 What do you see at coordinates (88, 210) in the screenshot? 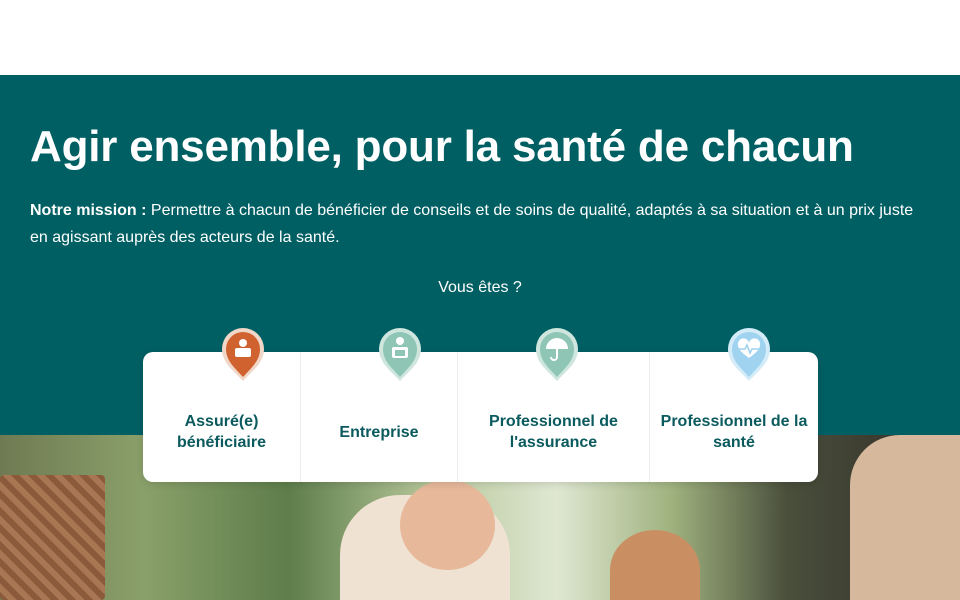
I see `mission-label: Notre mission :` at bounding box center [88, 210].